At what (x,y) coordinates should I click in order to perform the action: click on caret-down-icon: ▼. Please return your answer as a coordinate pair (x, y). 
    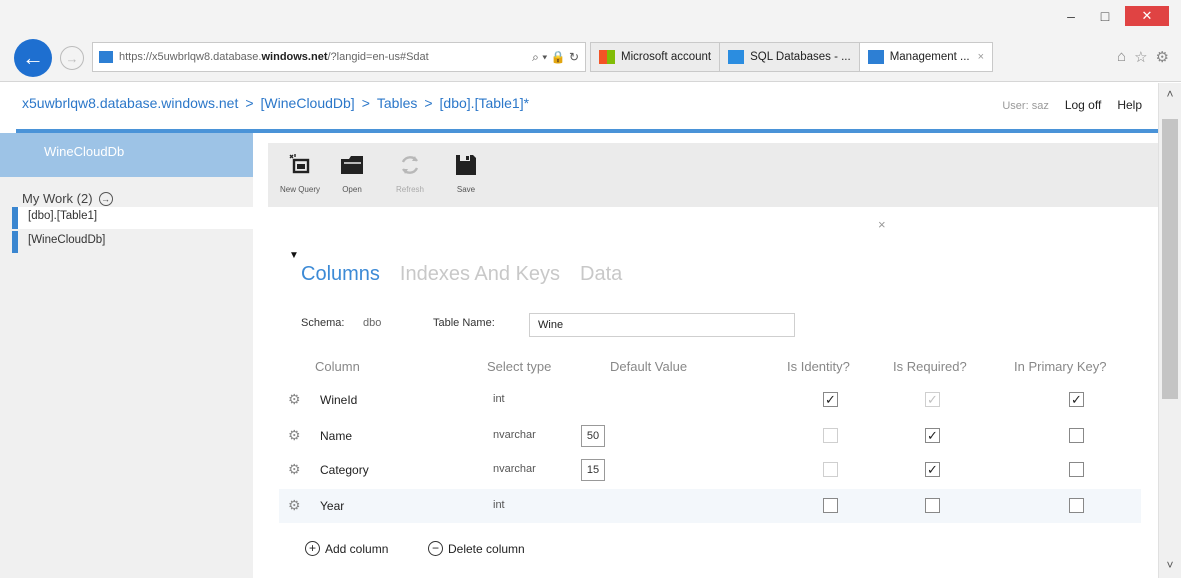
    Looking at the image, I should click on (294, 255).